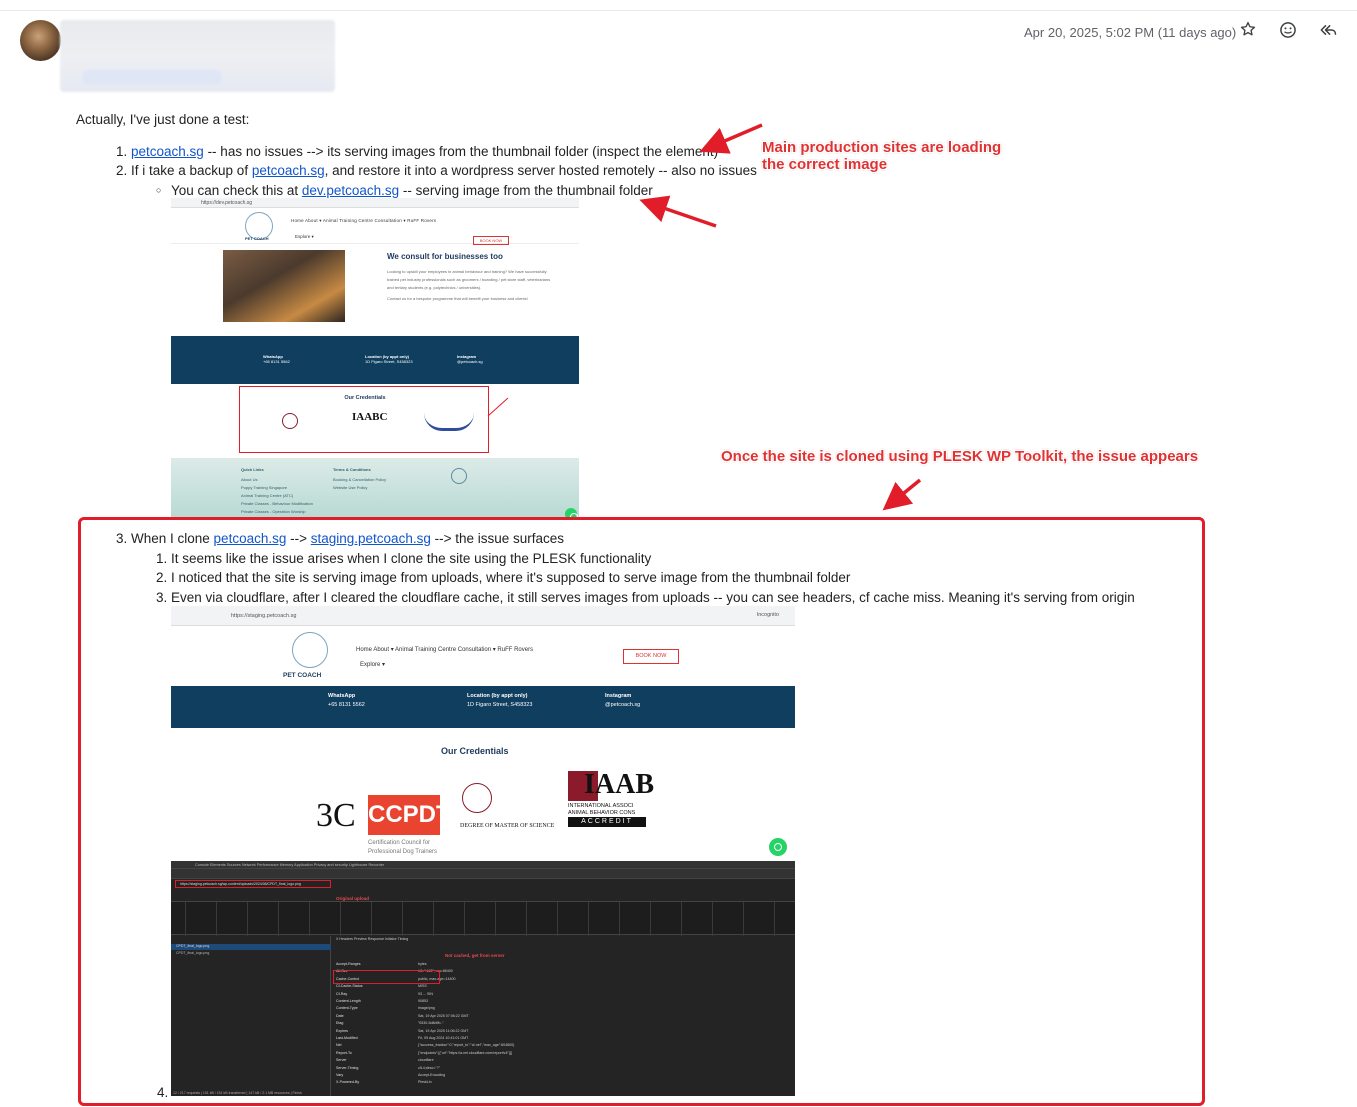  I want to click on arrow-to-red-box, so click(902, 494).